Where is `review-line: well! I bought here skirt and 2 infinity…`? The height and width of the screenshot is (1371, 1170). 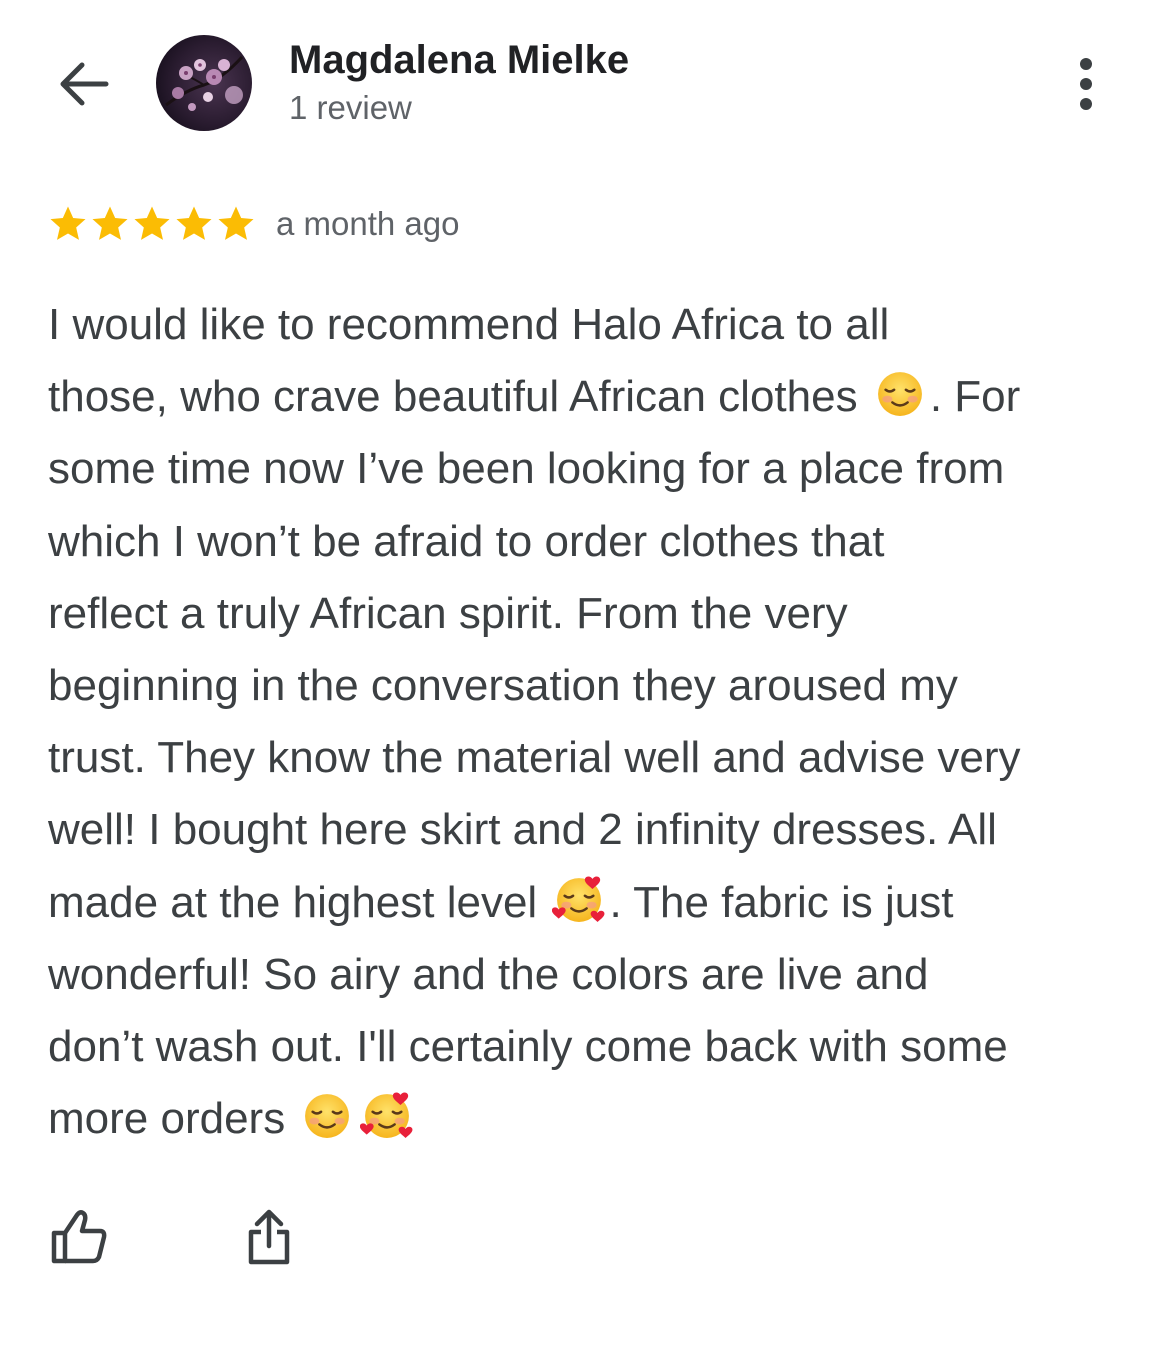
review-line: well! I bought here skirt and 2 infinity… is located at coordinates (593, 830).